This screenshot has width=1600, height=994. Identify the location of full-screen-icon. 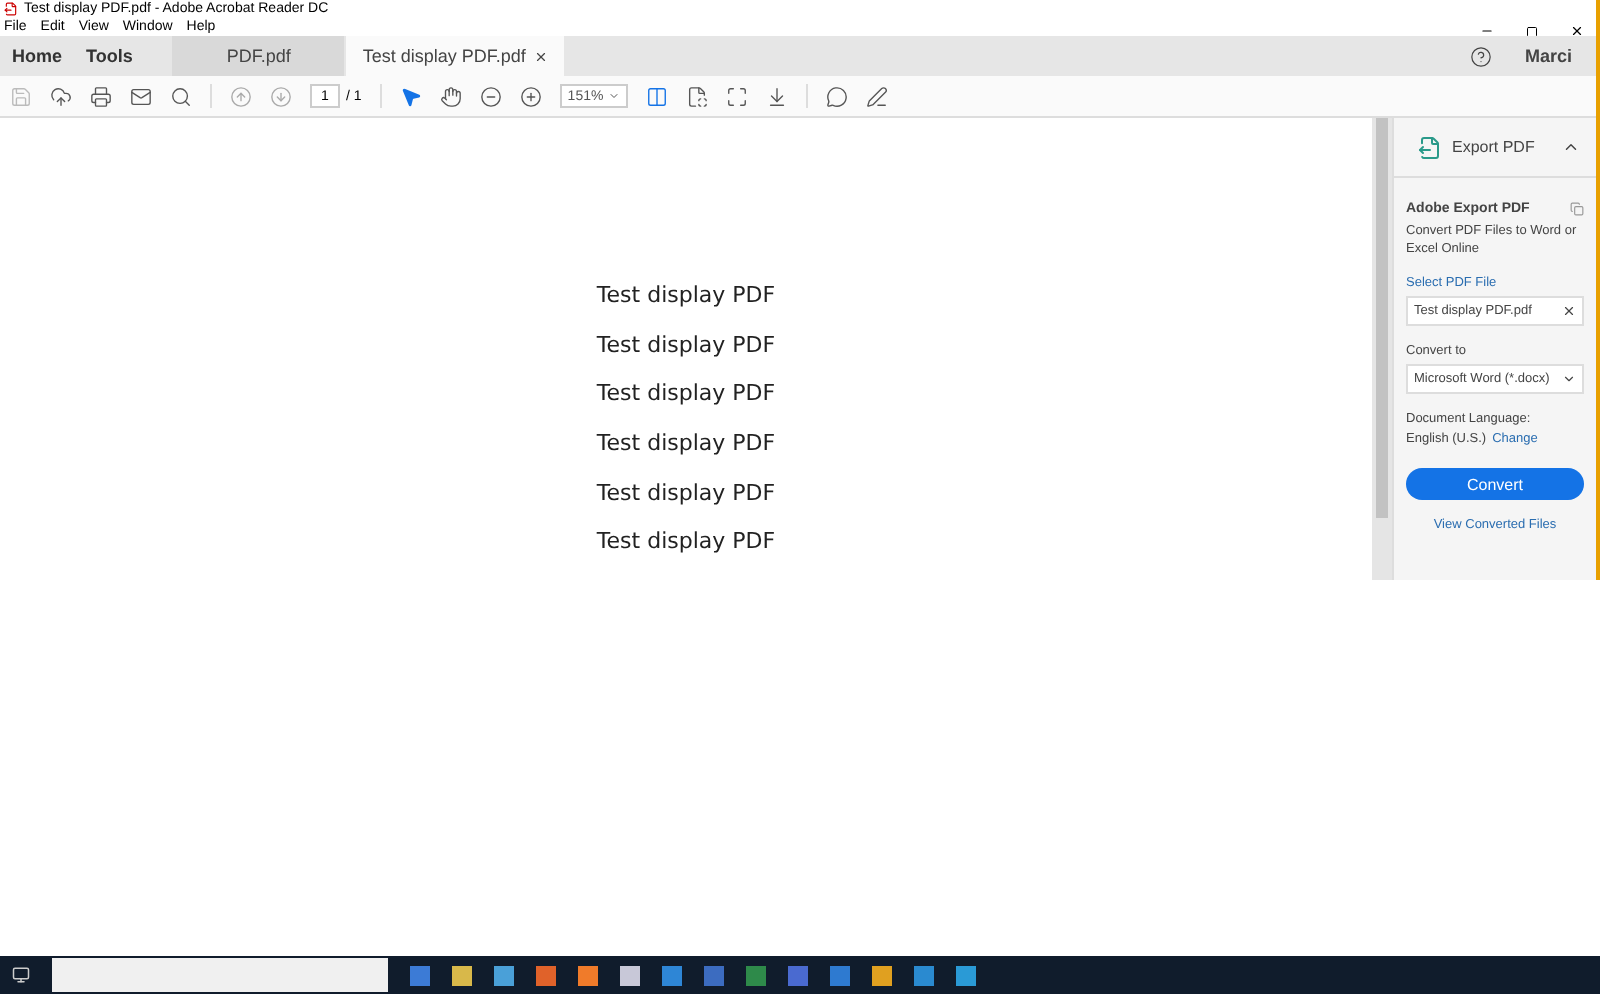
(736, 96).